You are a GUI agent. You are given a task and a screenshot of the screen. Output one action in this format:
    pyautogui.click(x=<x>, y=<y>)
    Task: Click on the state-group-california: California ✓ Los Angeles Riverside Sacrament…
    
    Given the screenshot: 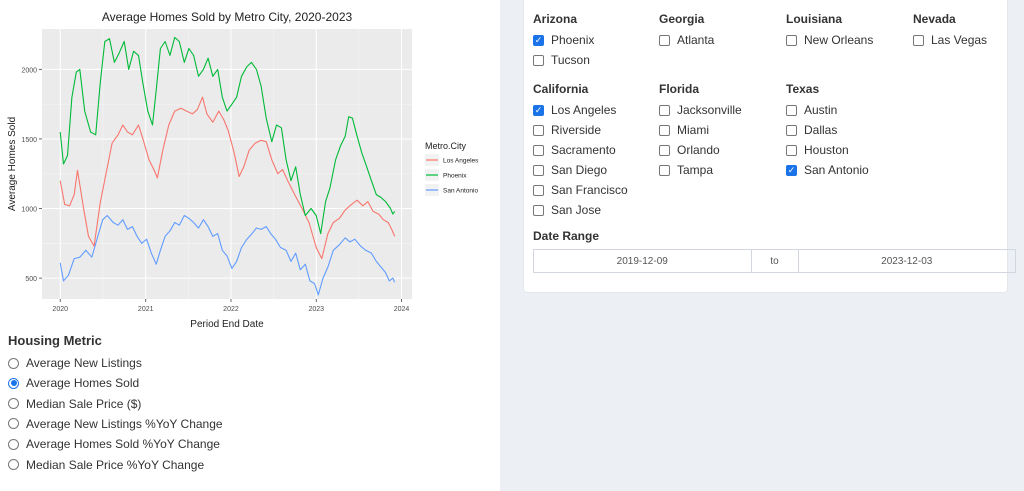 What is the action you would take?
    pyautogui.click(x=593, y=150)
    